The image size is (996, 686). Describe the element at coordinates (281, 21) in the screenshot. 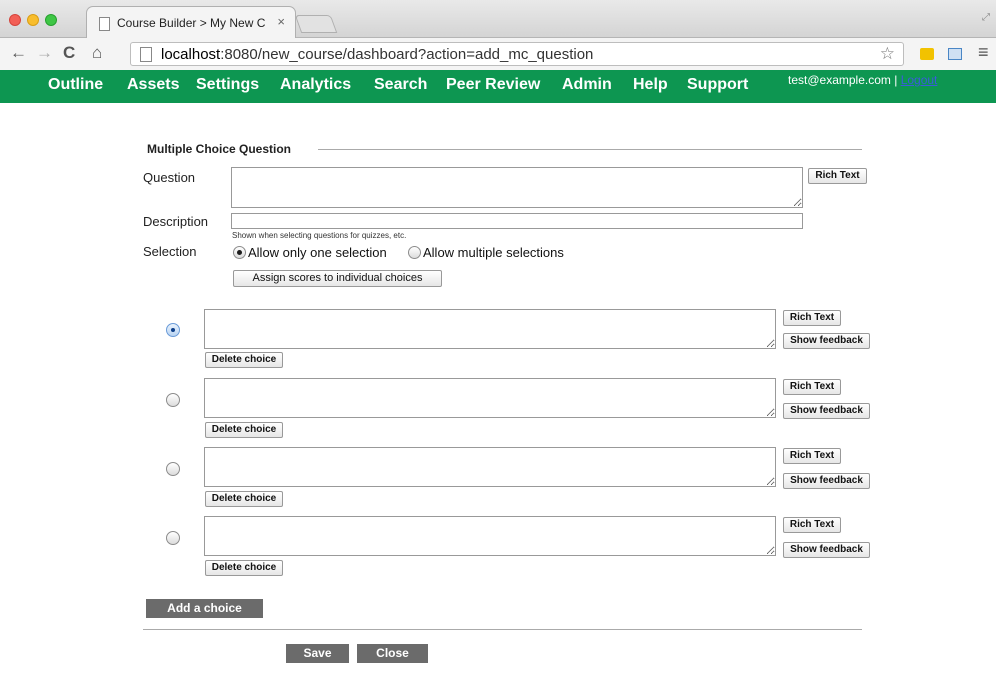

I see `tab-close-icon: ×` at that location.